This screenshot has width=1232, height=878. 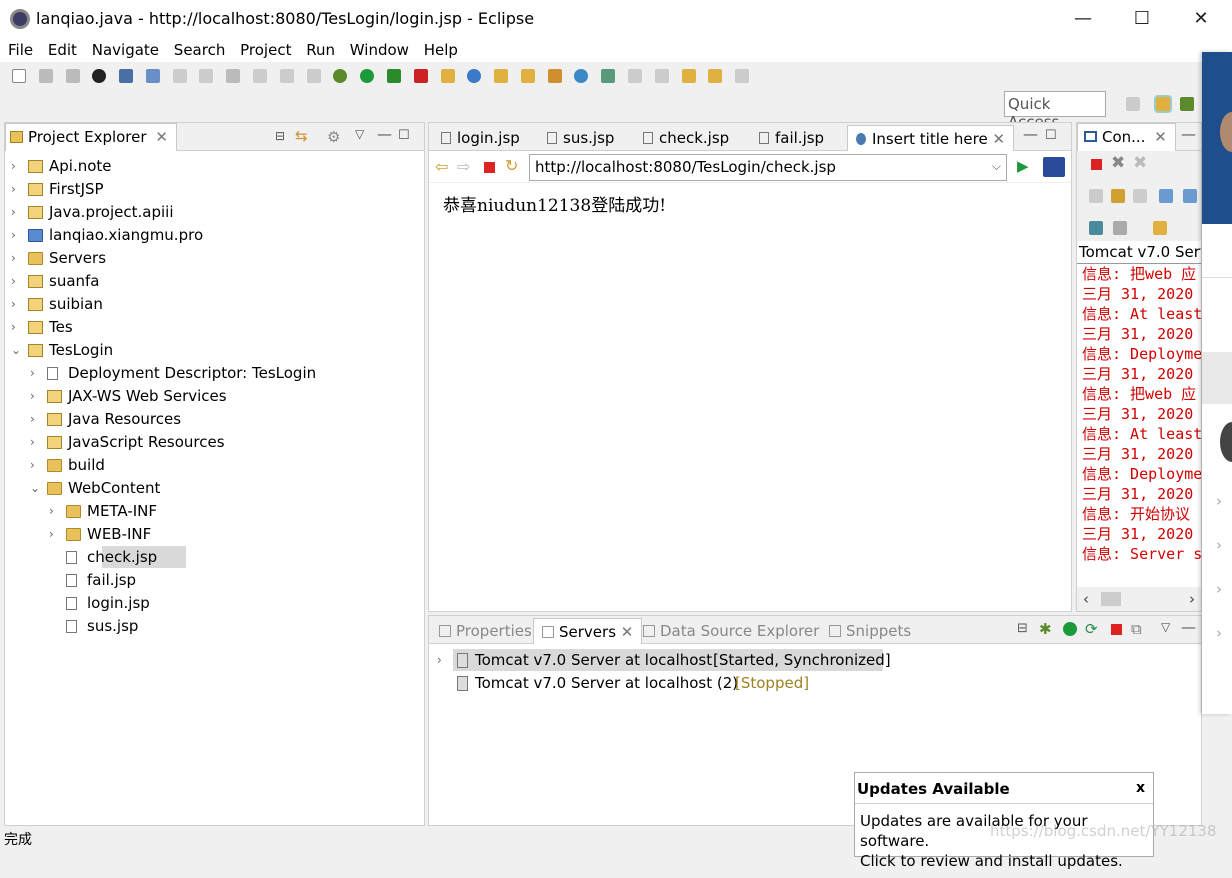 I want to click on filter-icon: ⚙, so click(x=333, y=137).